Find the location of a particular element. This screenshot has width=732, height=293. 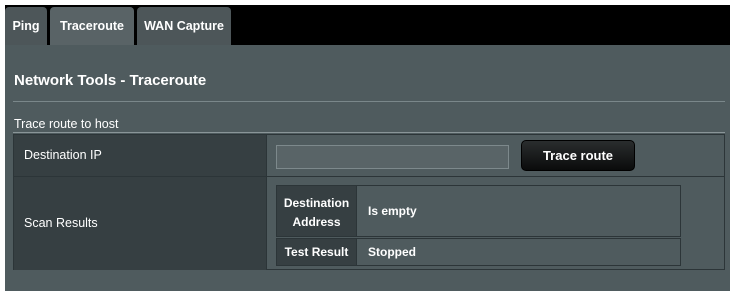

test-result-header: Test Result is located at coordinates (316, 252).